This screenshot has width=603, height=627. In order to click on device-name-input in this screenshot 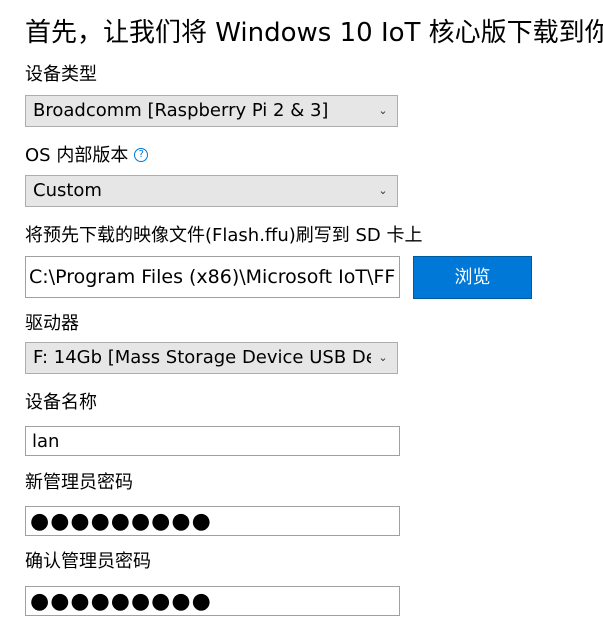, I will do `click(212, 441)`.